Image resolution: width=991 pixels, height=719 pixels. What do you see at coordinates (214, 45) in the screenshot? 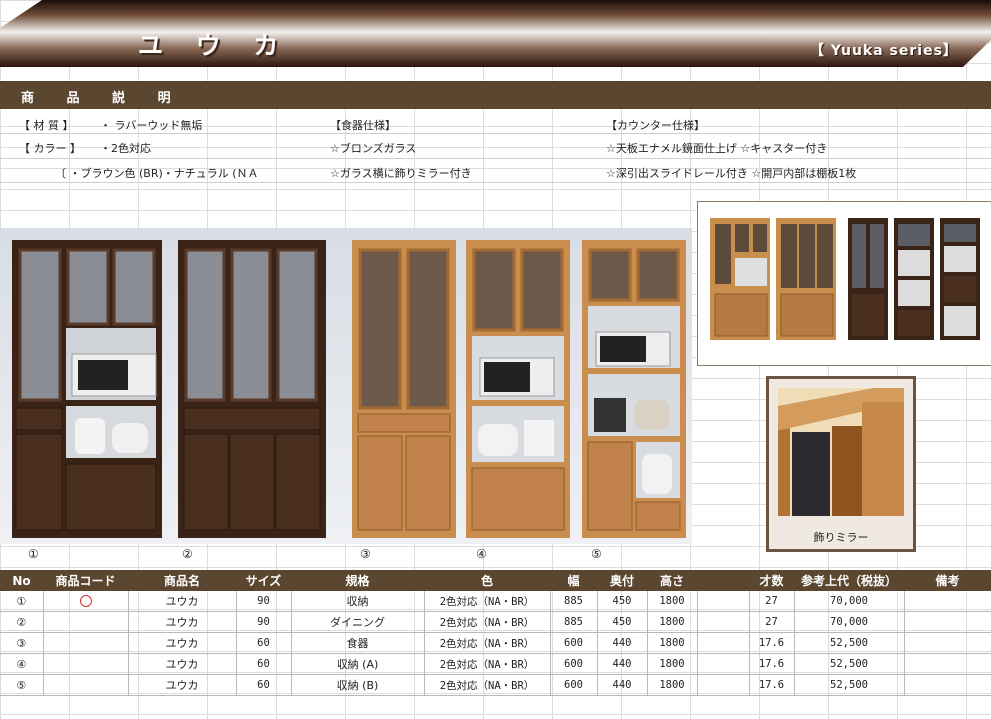
I see `page-title: ユ ウ カ` at bounding box center [214, 45].